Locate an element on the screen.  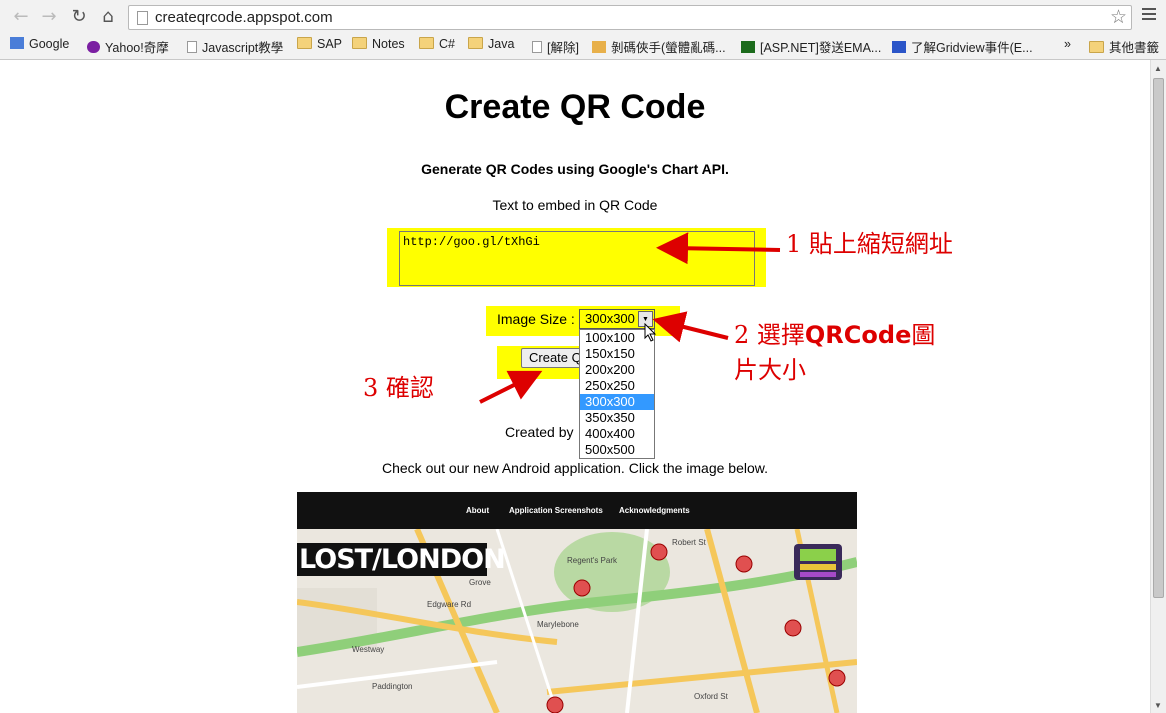
arrow-to-textarea is located at coordinates (718, 248).